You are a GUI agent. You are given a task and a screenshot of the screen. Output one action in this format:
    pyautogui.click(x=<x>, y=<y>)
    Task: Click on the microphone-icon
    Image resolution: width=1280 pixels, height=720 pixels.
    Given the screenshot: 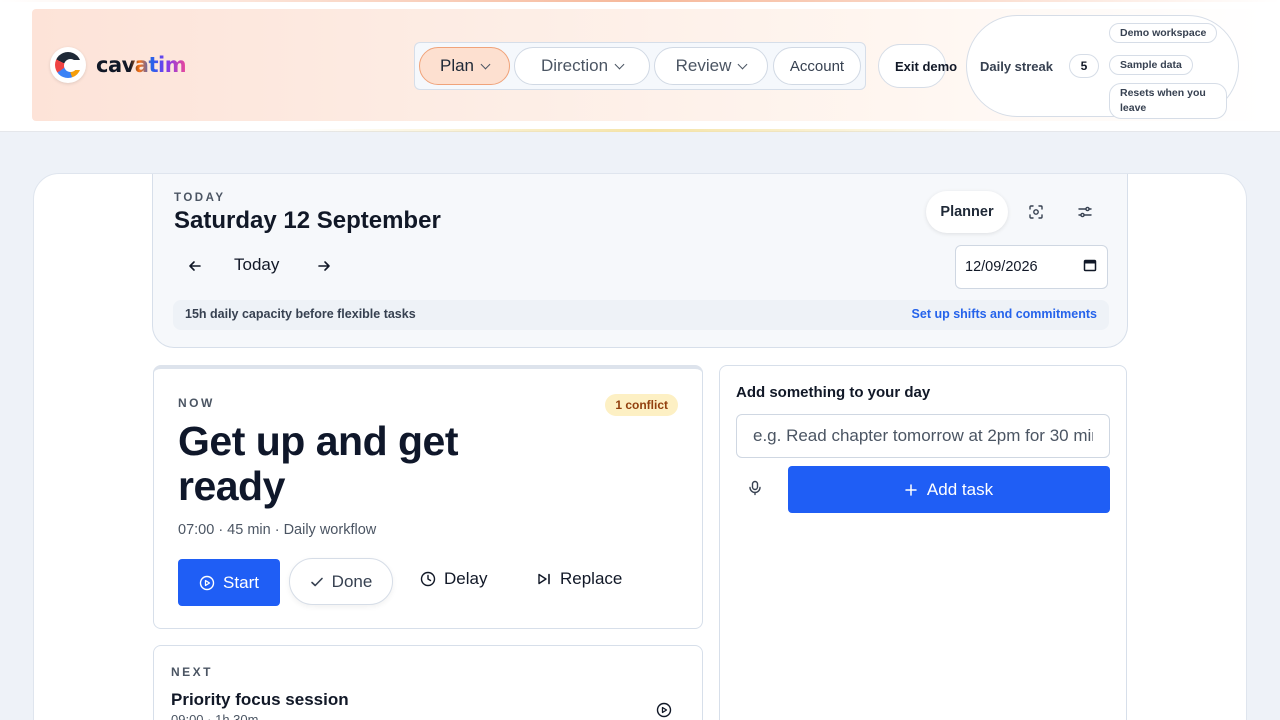 What is the action you would take?
    pyautogui.click(x=755, y=490)
    